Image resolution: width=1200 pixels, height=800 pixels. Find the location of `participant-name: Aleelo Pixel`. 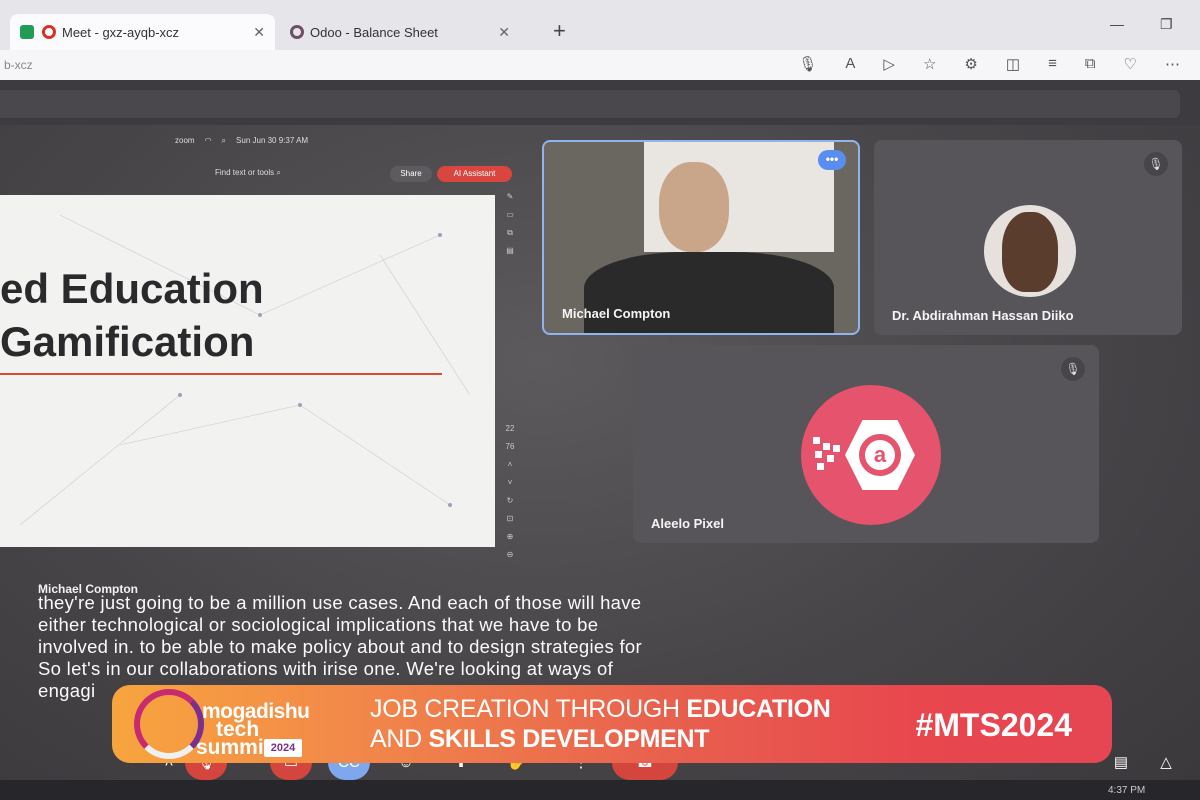

participant-name: Aleelo Pixel is located at coordinates (687, 523).